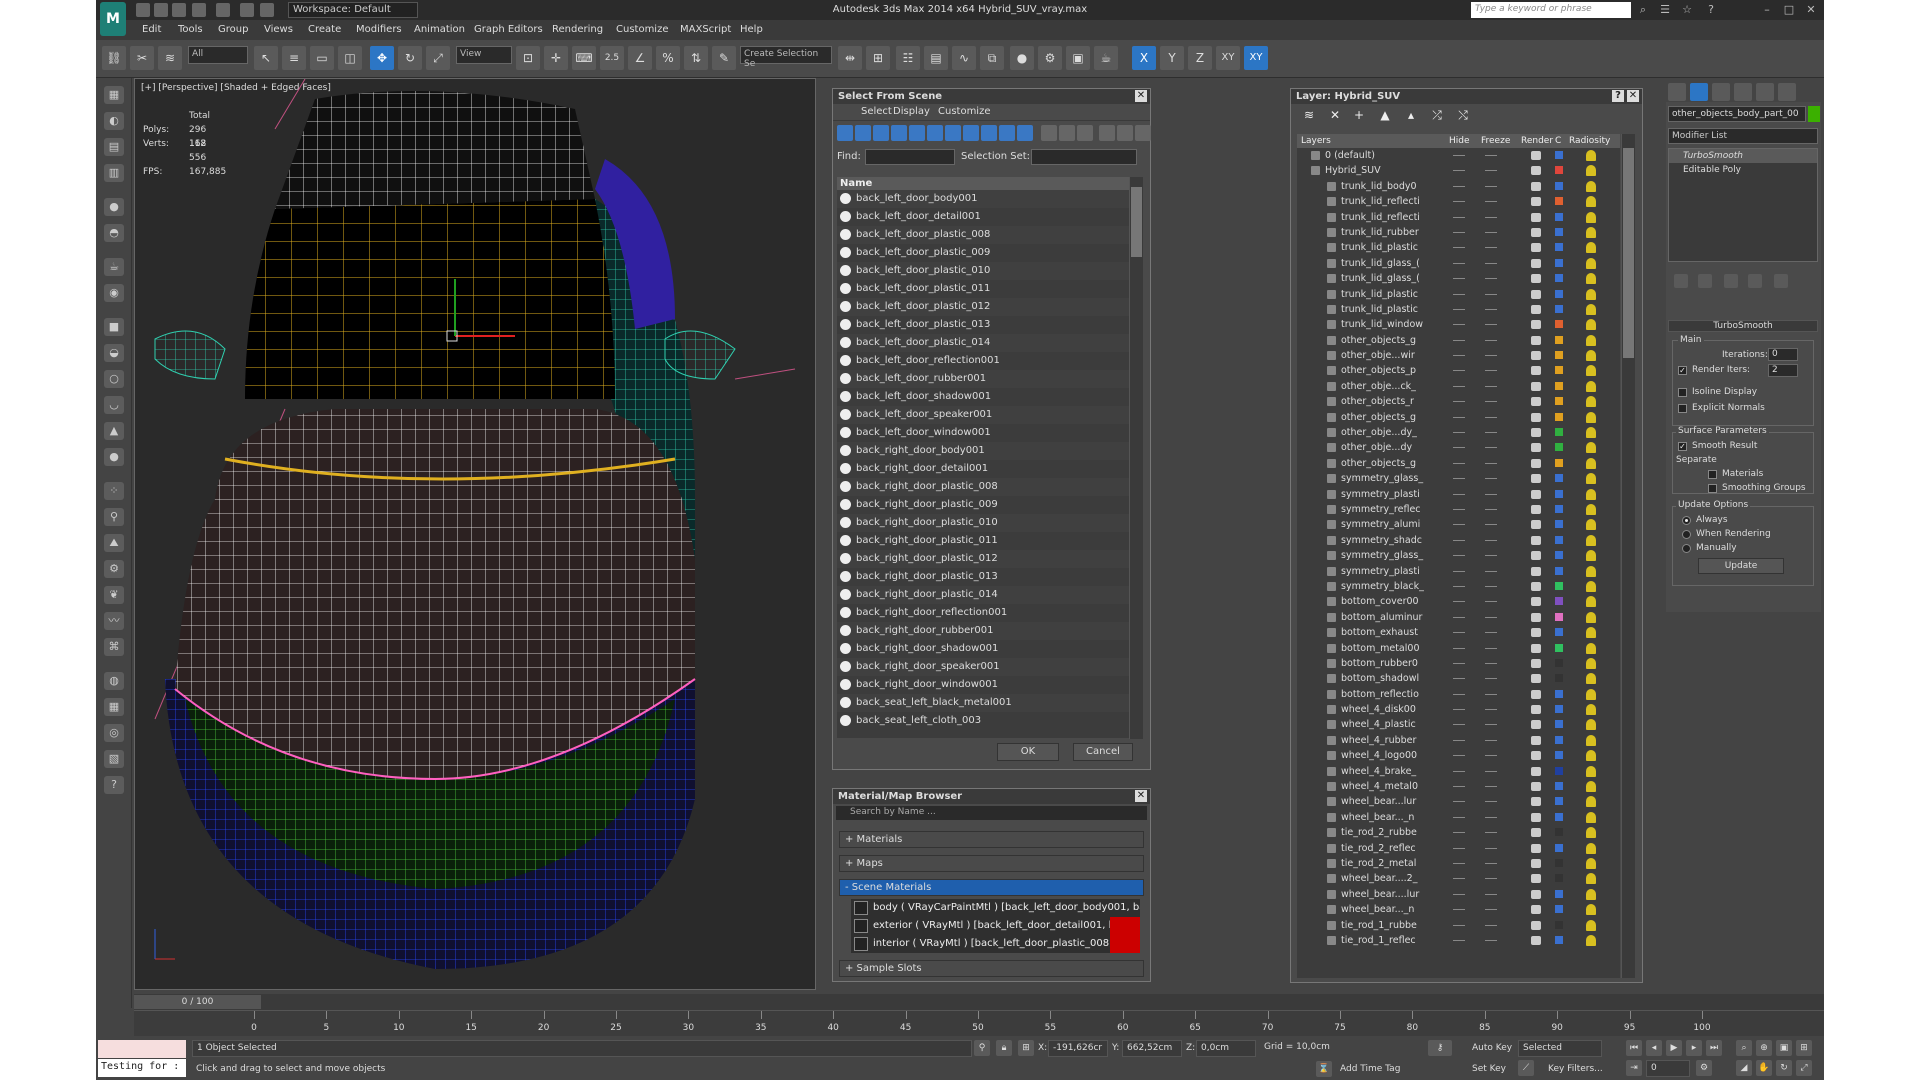 This screenshot has height=1080, width=1920. What do you see at coordinates (114, 173) in the screenshot?
I see `populate-icon: ▥` at bounding box center [114, 173].